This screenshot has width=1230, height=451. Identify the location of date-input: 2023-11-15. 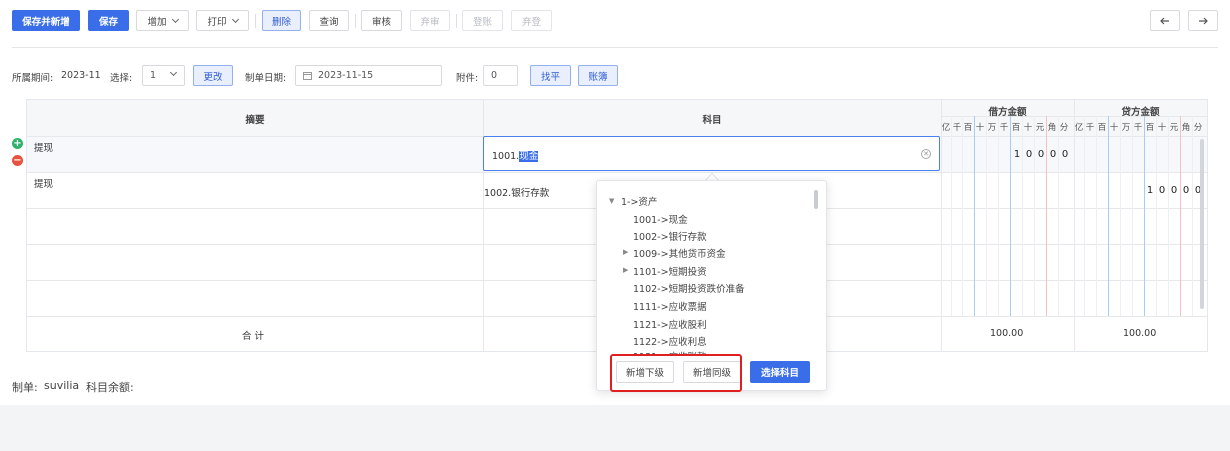
(368, 75).